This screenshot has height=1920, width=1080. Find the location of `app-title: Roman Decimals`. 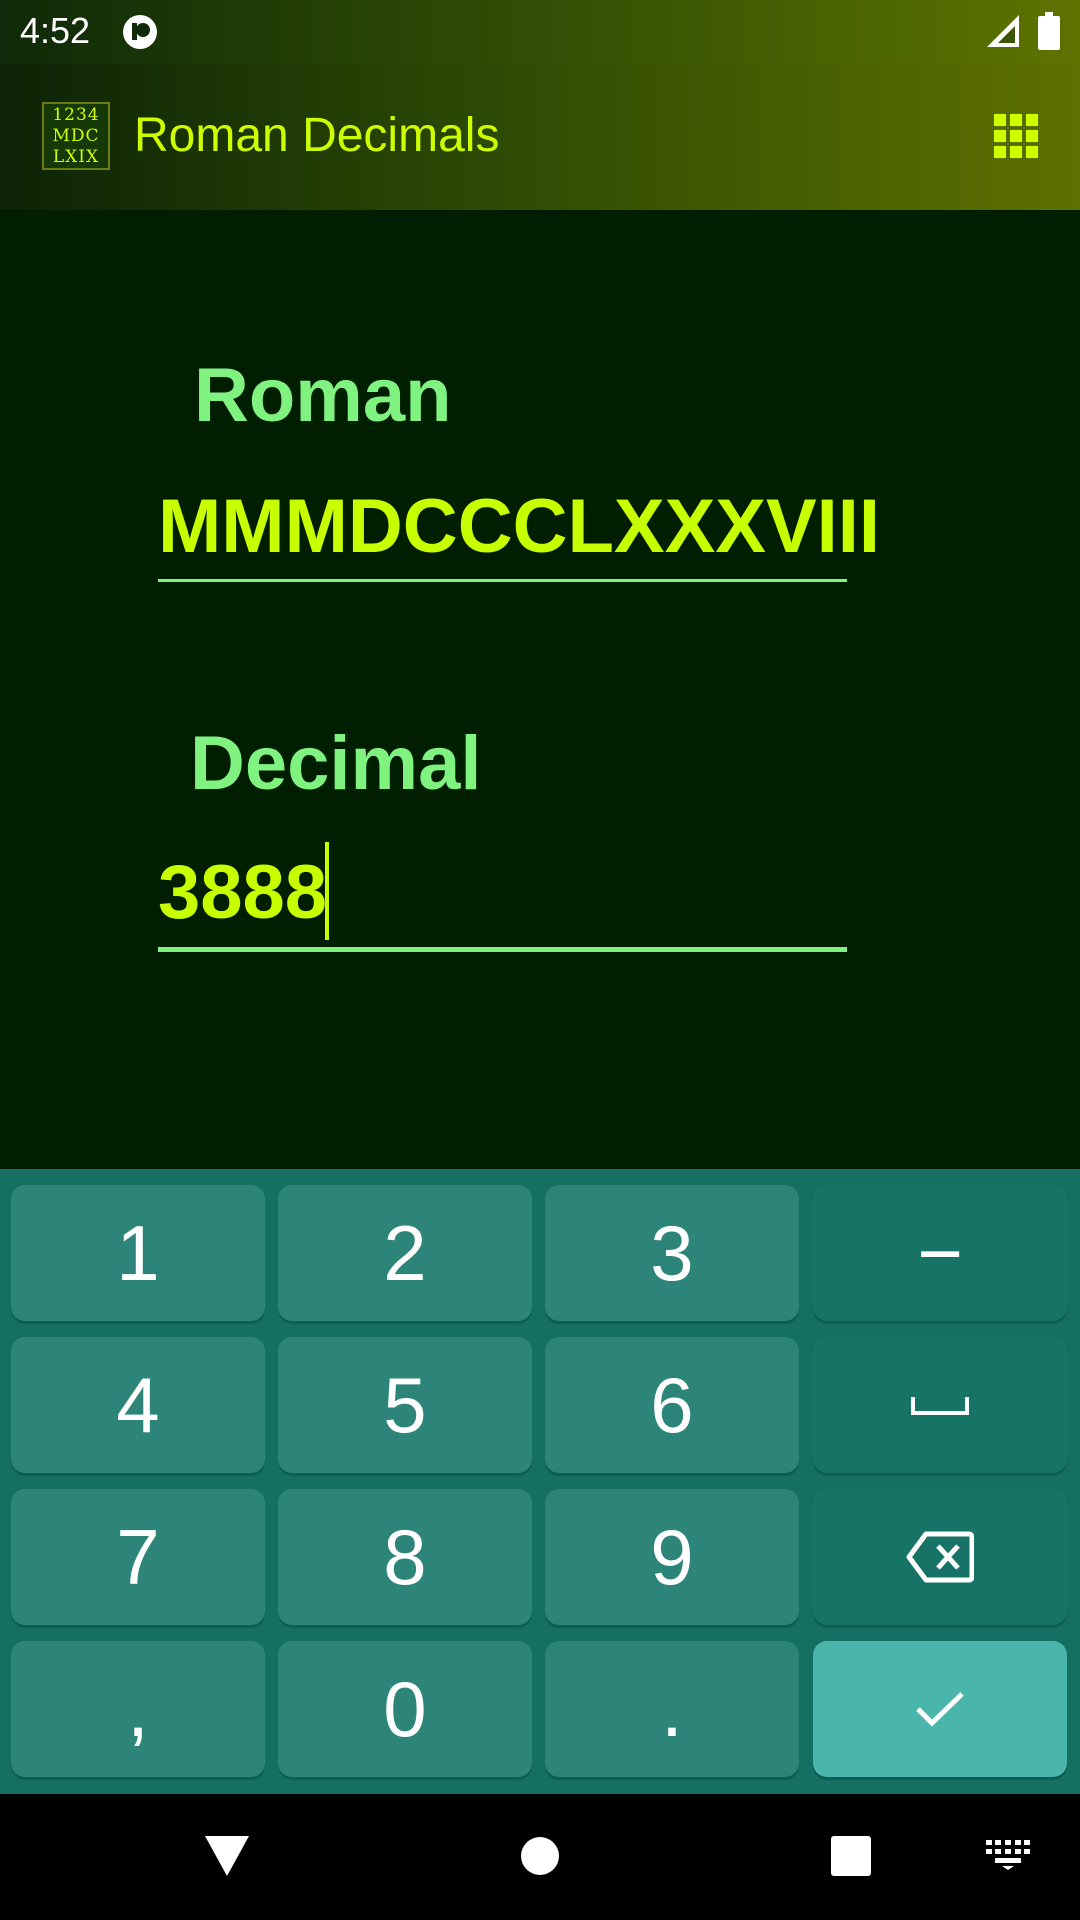

app-title: Roman Decimals is located at coordinates (317, 135).